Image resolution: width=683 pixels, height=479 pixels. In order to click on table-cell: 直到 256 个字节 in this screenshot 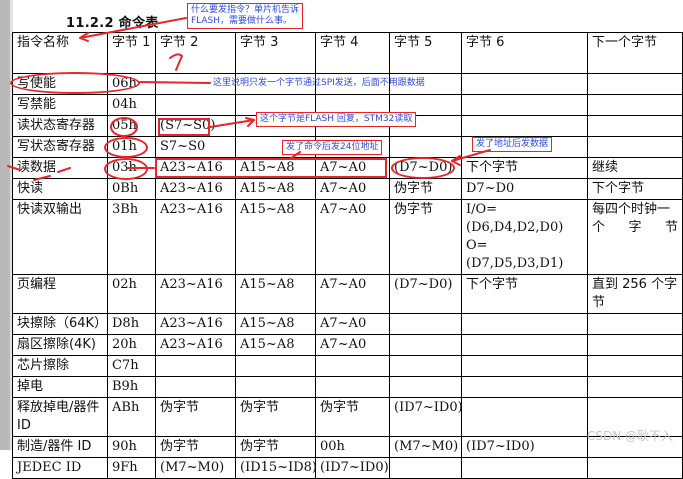, I will do `click(635, 294)`.